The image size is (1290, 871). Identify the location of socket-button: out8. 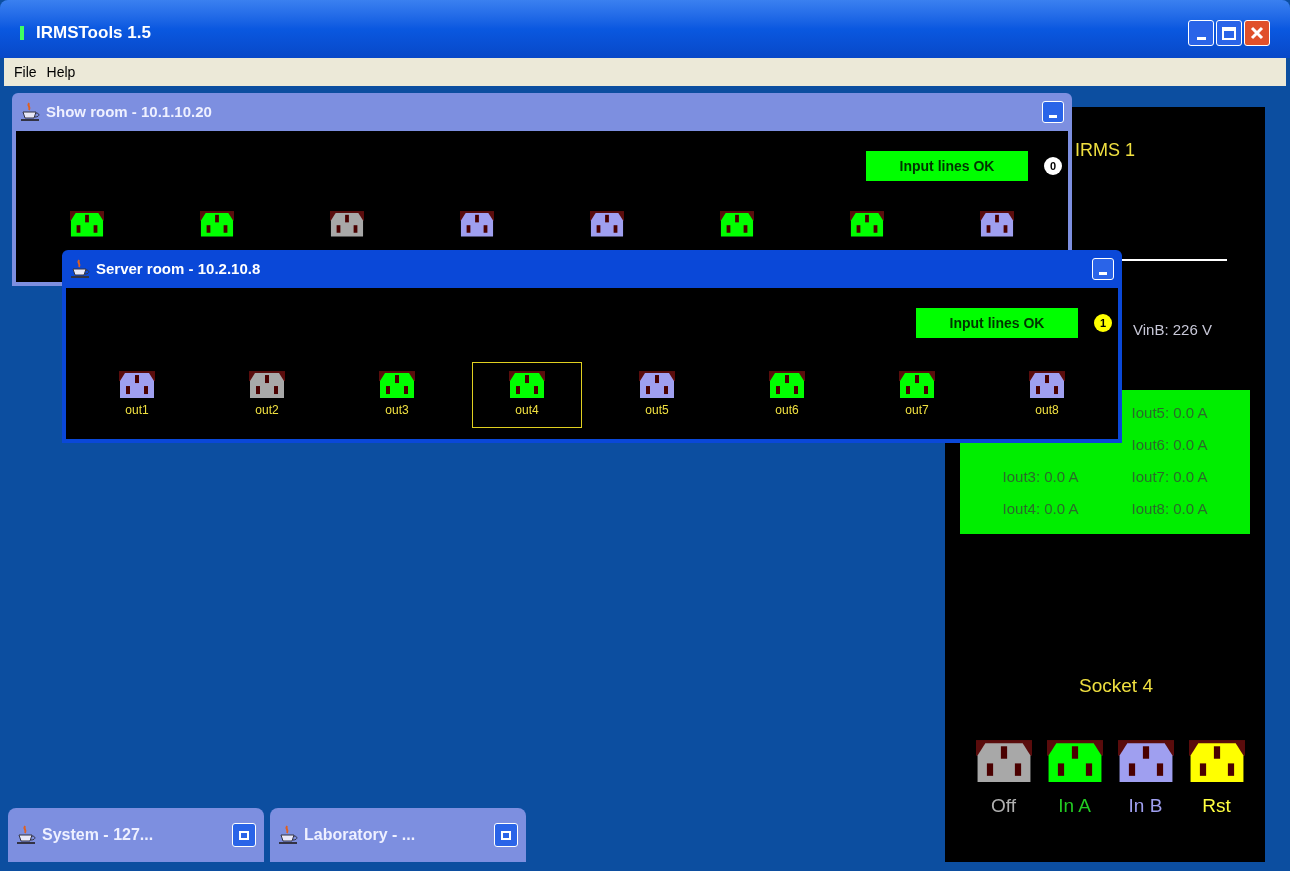
(1047, 395).